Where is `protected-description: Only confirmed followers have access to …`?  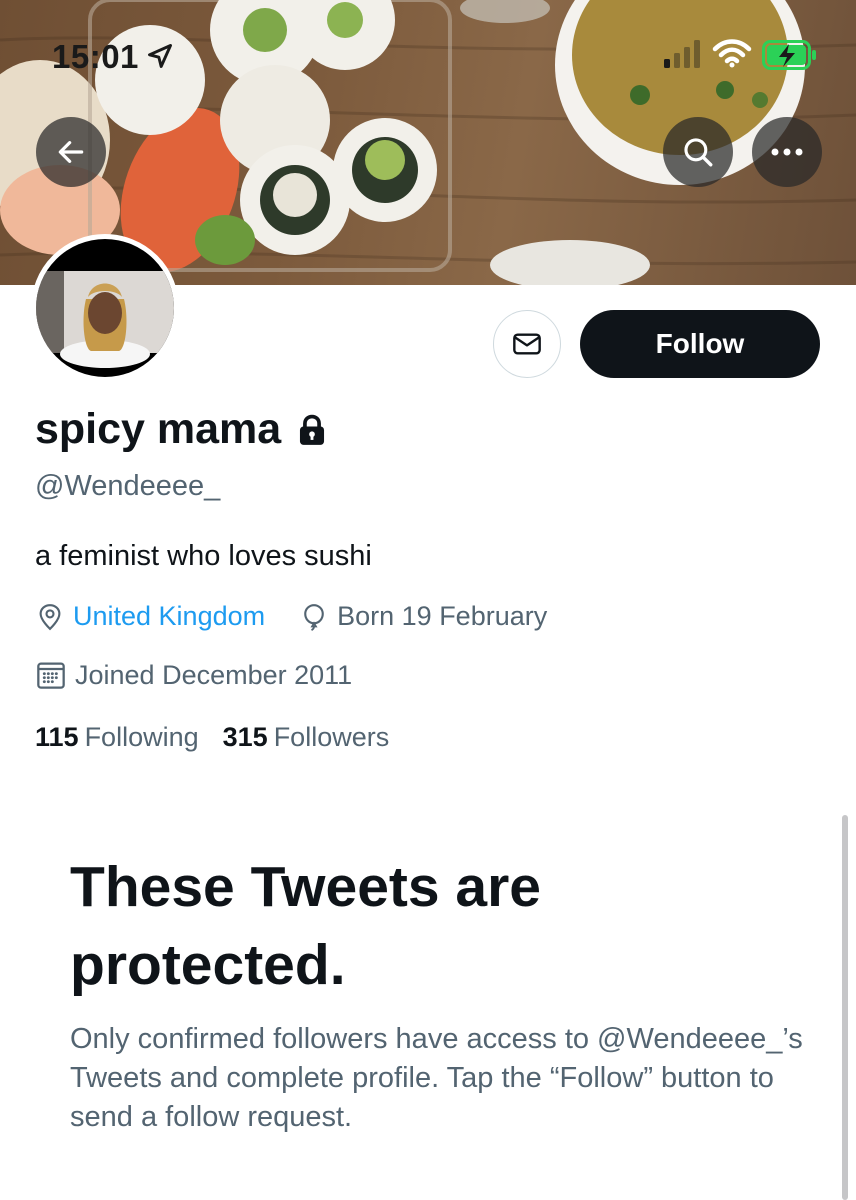
protected-description: Only confirmed followers have access to … is located at coordinates (436, 1078).